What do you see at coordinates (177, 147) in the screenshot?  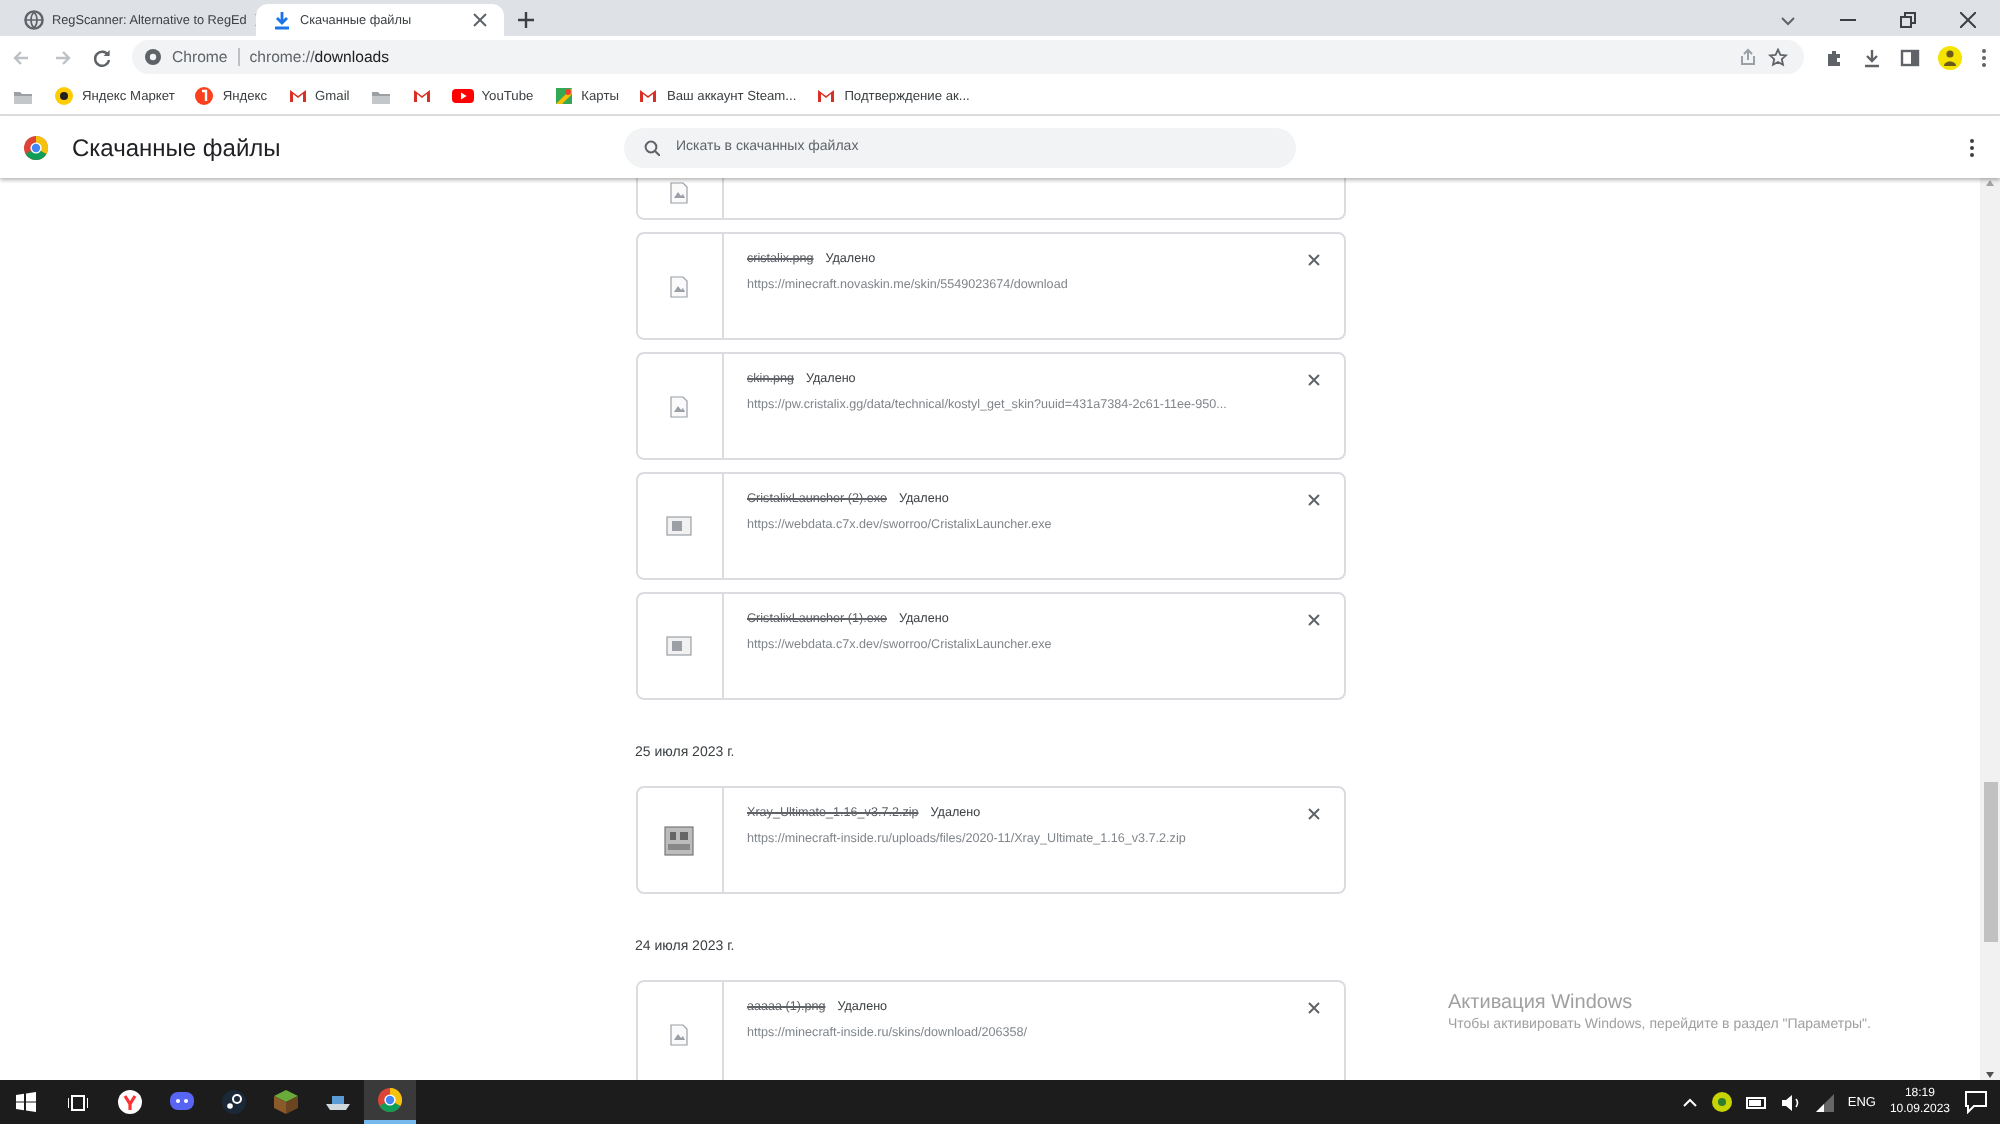 I see `page-title: Скачанные файлы` at bounding box center [177, 147].